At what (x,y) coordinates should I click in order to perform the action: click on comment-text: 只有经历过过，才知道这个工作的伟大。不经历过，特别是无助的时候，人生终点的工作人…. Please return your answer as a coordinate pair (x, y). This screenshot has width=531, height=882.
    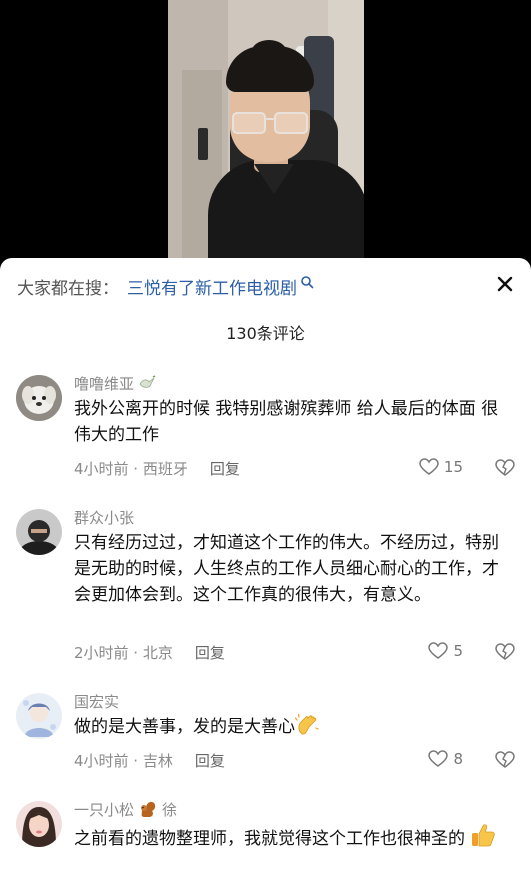
    Looking at the image, I should click on (286, 569).